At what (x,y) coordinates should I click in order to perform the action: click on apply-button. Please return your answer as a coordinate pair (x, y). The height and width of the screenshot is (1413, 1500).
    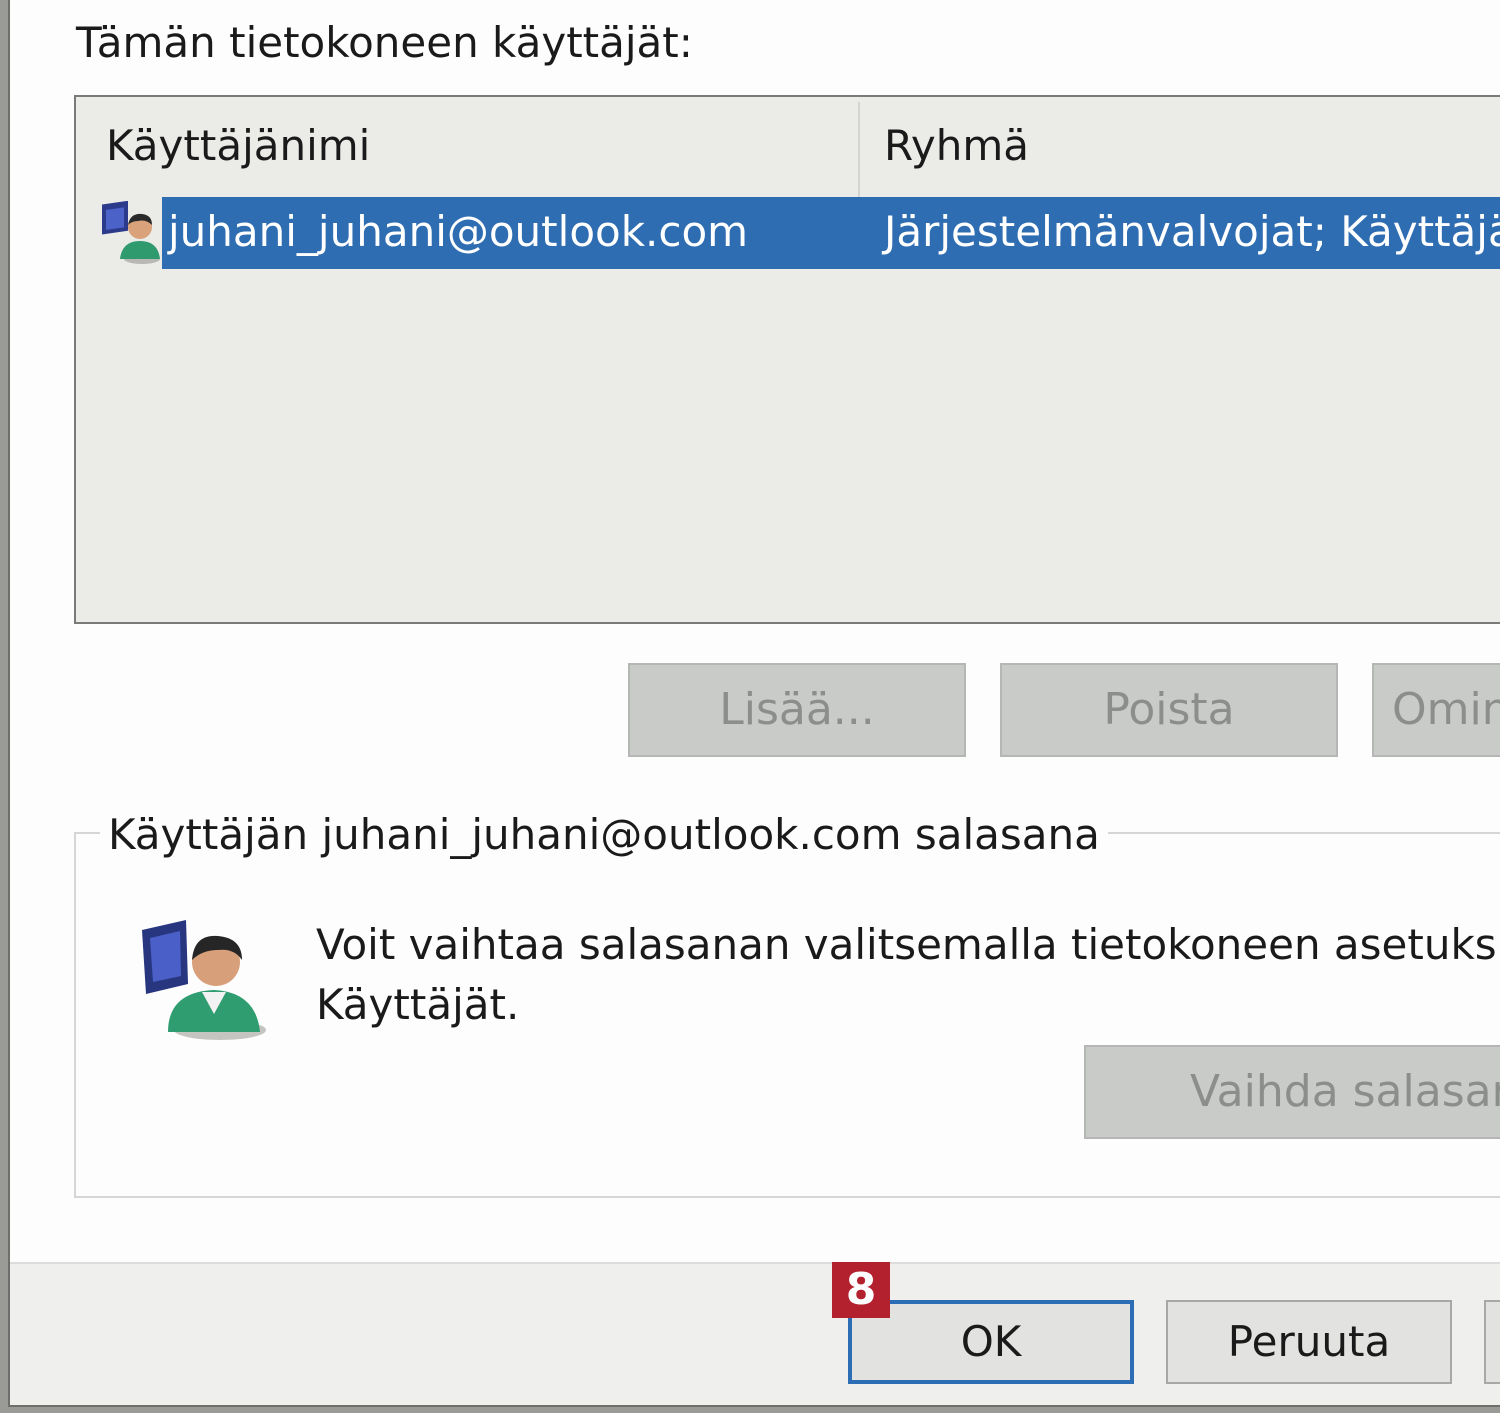
    Looking at the image, I should click on (1492, 1342).